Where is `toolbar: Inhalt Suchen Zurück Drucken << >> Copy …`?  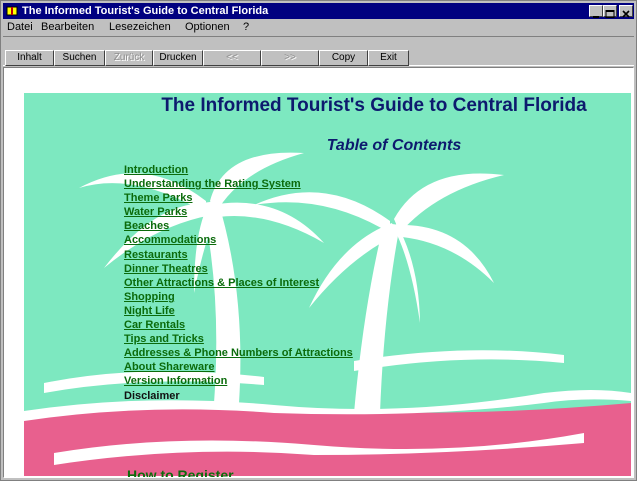
toolbar: Inhalt Suchen Zurück Drucken << >> Copy … is located at coordinates (318, 51).